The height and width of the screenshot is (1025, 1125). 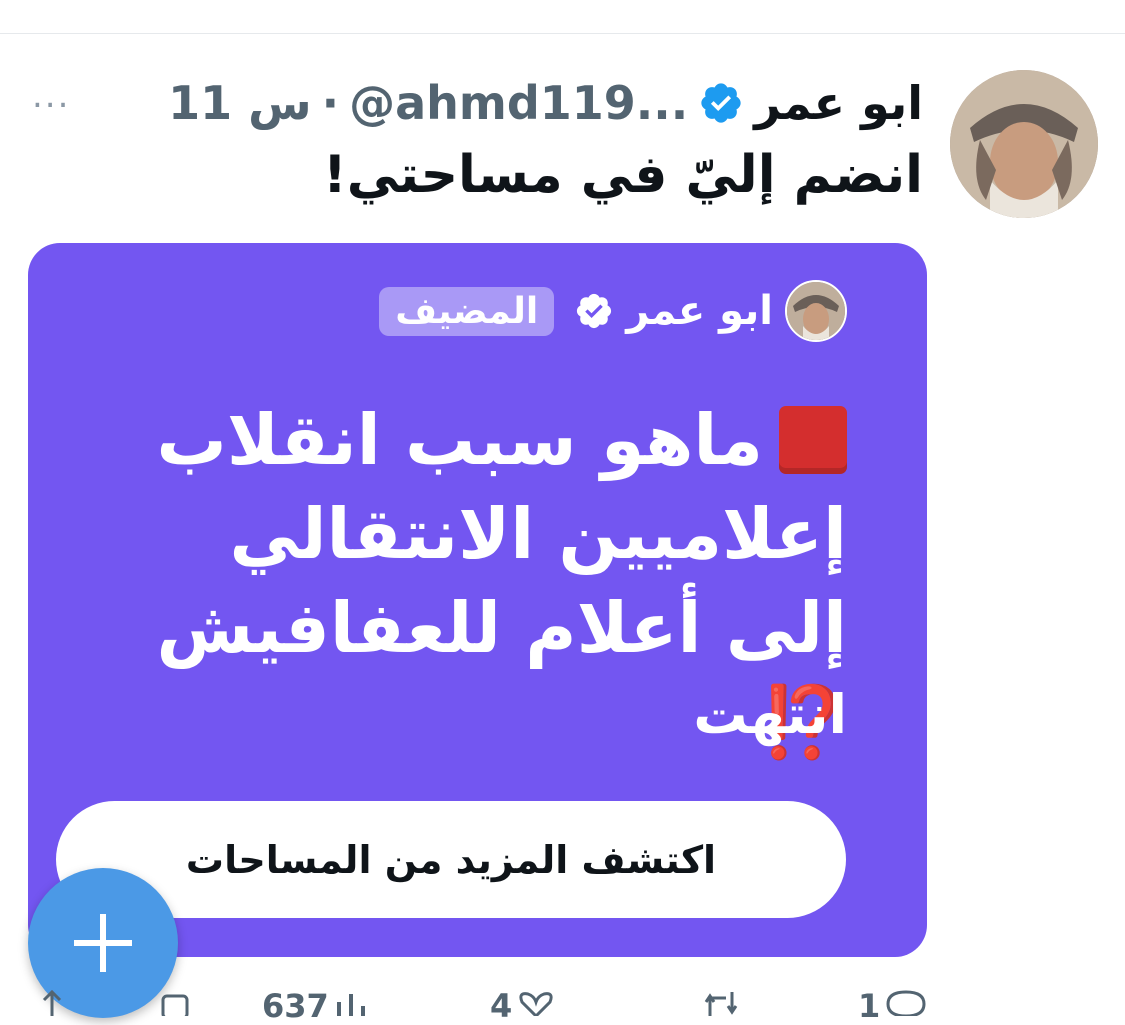 I want to click on reply-count: 1, so click(x=869, y=1006).